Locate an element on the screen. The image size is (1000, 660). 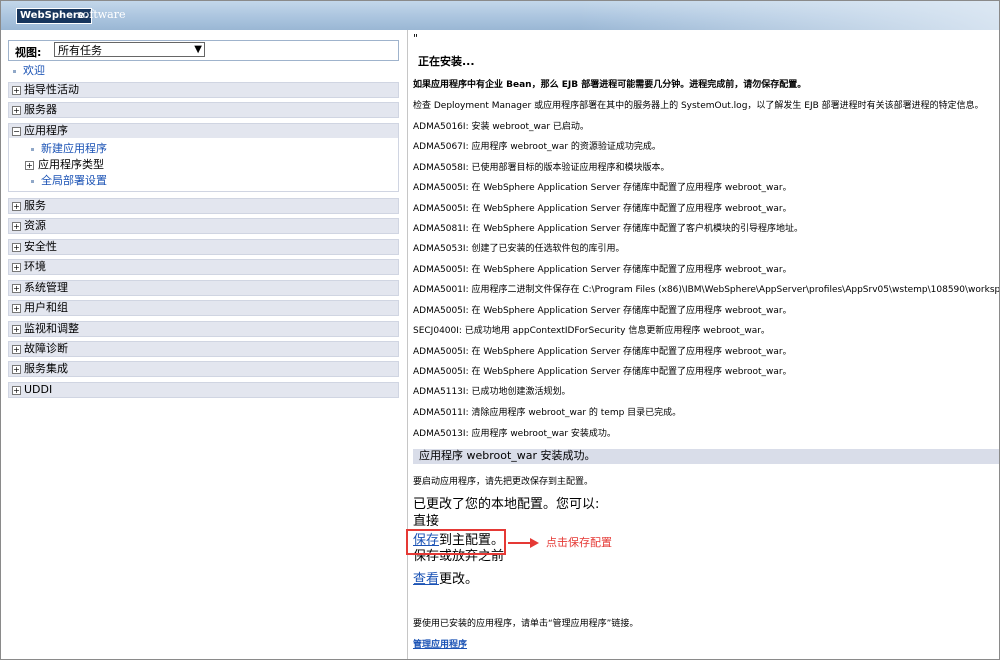
header-bar: WebSphere. software is located at coordinates (500, 15).